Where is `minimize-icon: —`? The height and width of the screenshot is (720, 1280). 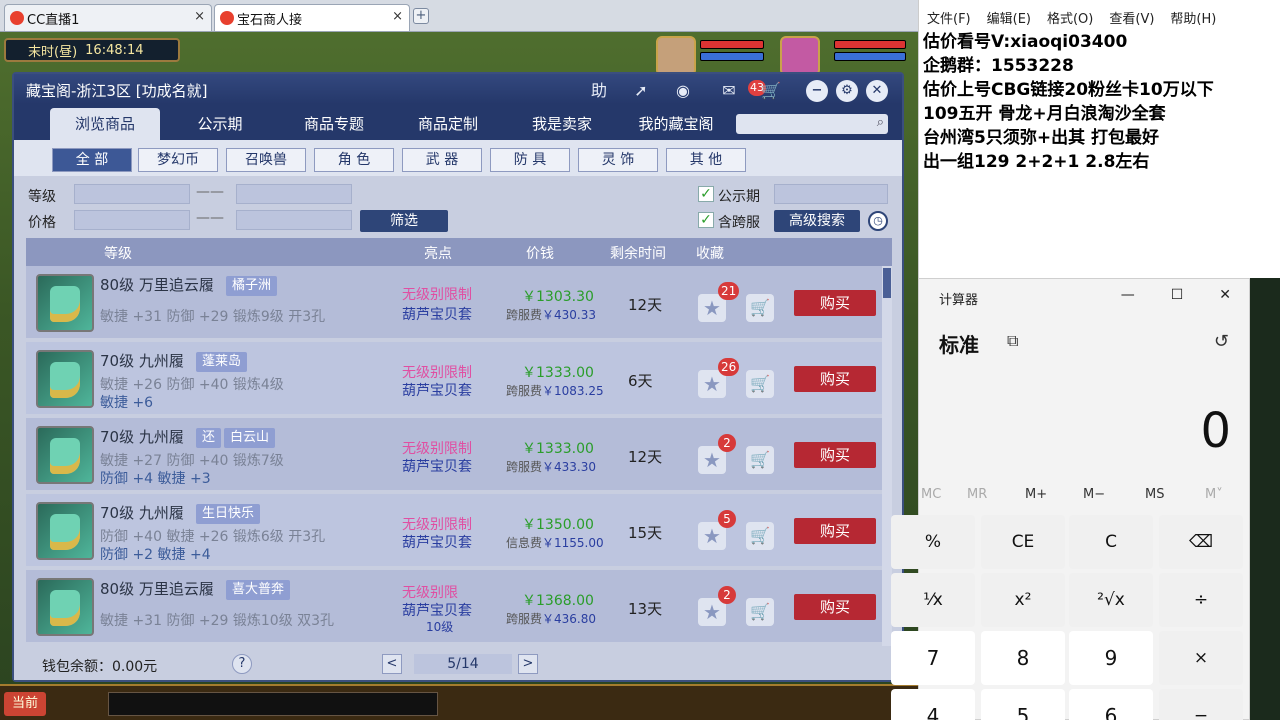
minimize-icon: — is located at coordinates (1128, 295).